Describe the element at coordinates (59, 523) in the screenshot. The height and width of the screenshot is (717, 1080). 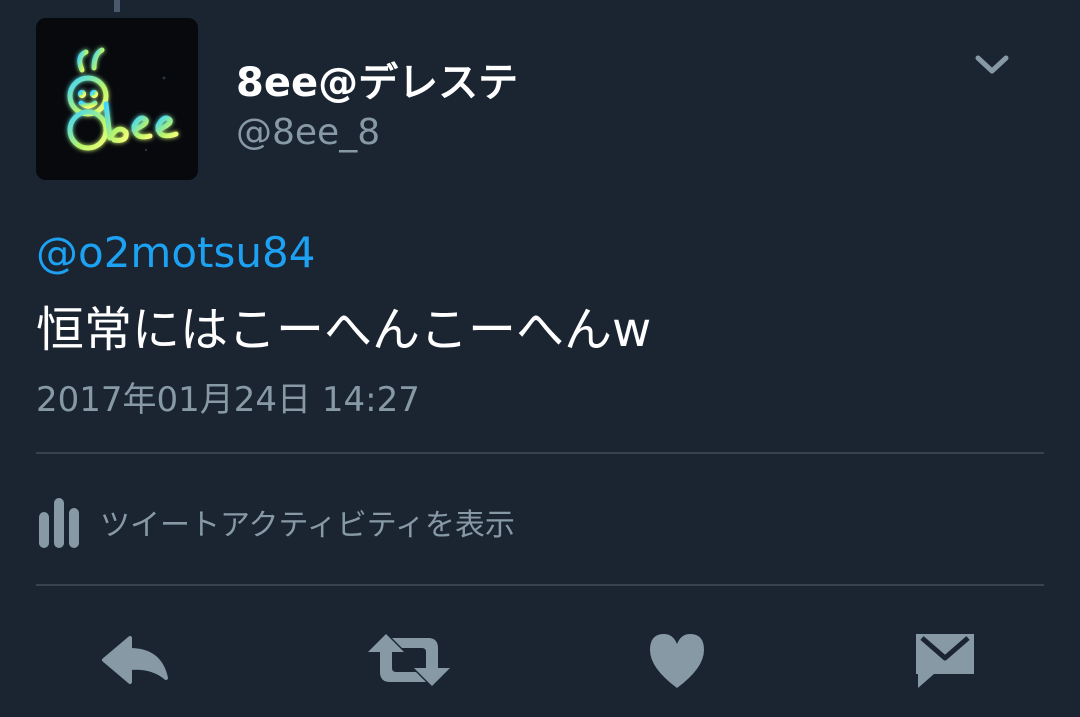
I see `bar-chart-icon` at that location.